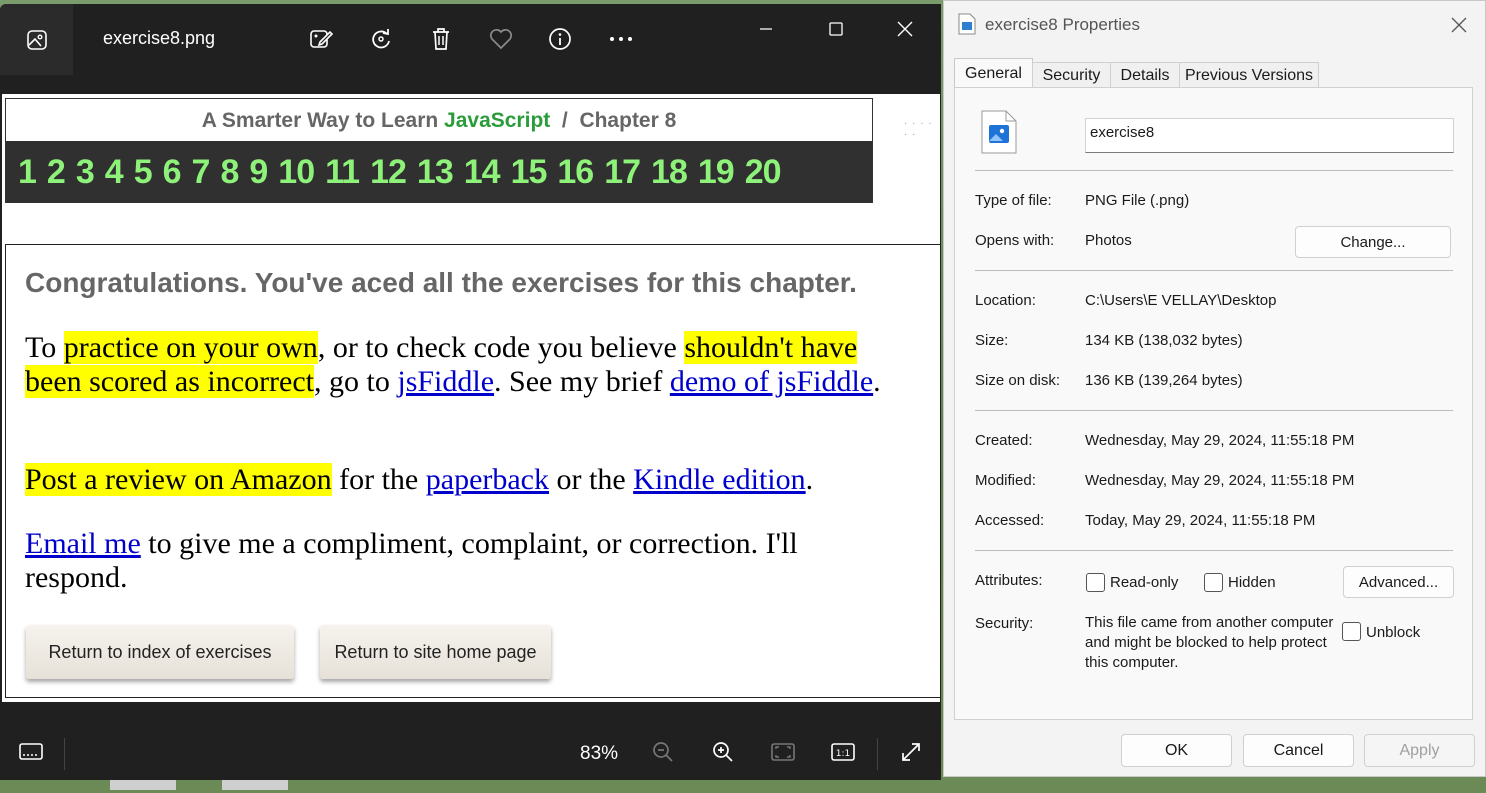  Describe the element at coordinates (388, 172) in the screenshot. I see `chapter-number-link: 12` at that location.